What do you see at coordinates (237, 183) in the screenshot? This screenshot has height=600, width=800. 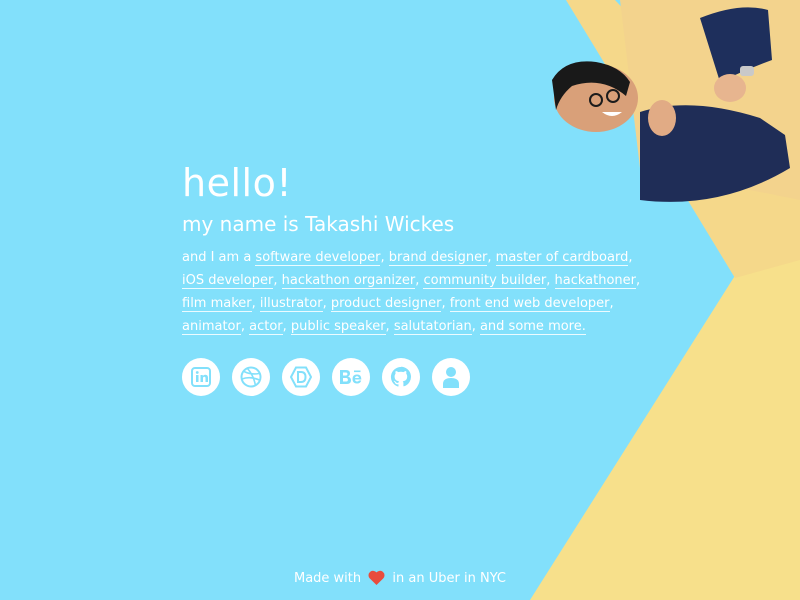 I see `greeting-heading: hello!` at bounding box center [237, 183].